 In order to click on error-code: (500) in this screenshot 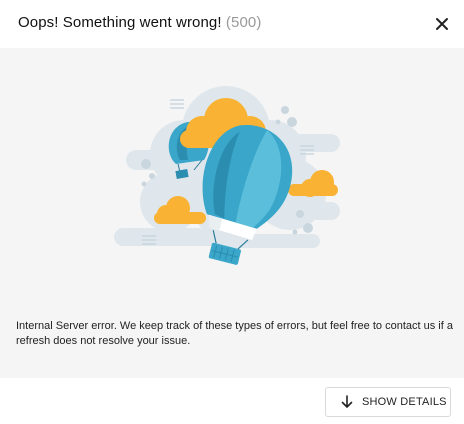, I will do `click(243, 22)`.